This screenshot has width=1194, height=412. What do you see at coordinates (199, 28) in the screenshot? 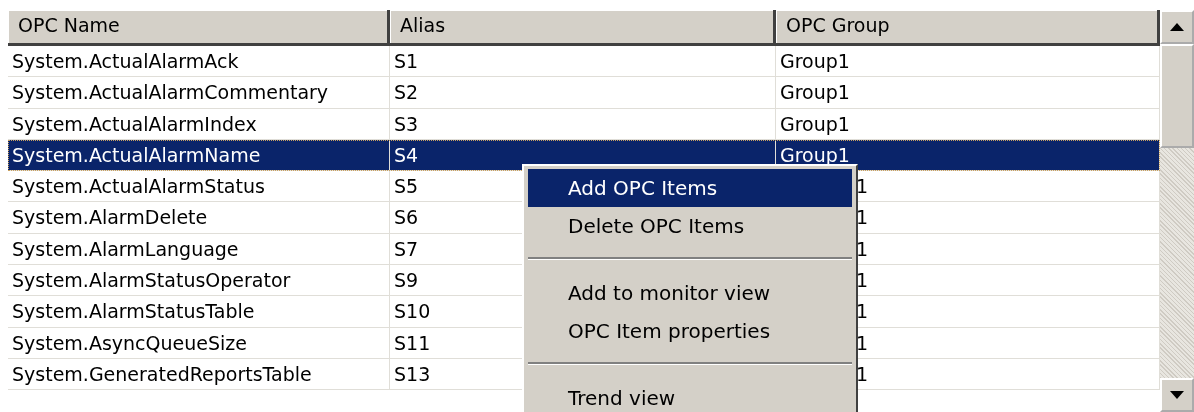
I see `column-header: OPC Name` at bounding box center [199, 28].